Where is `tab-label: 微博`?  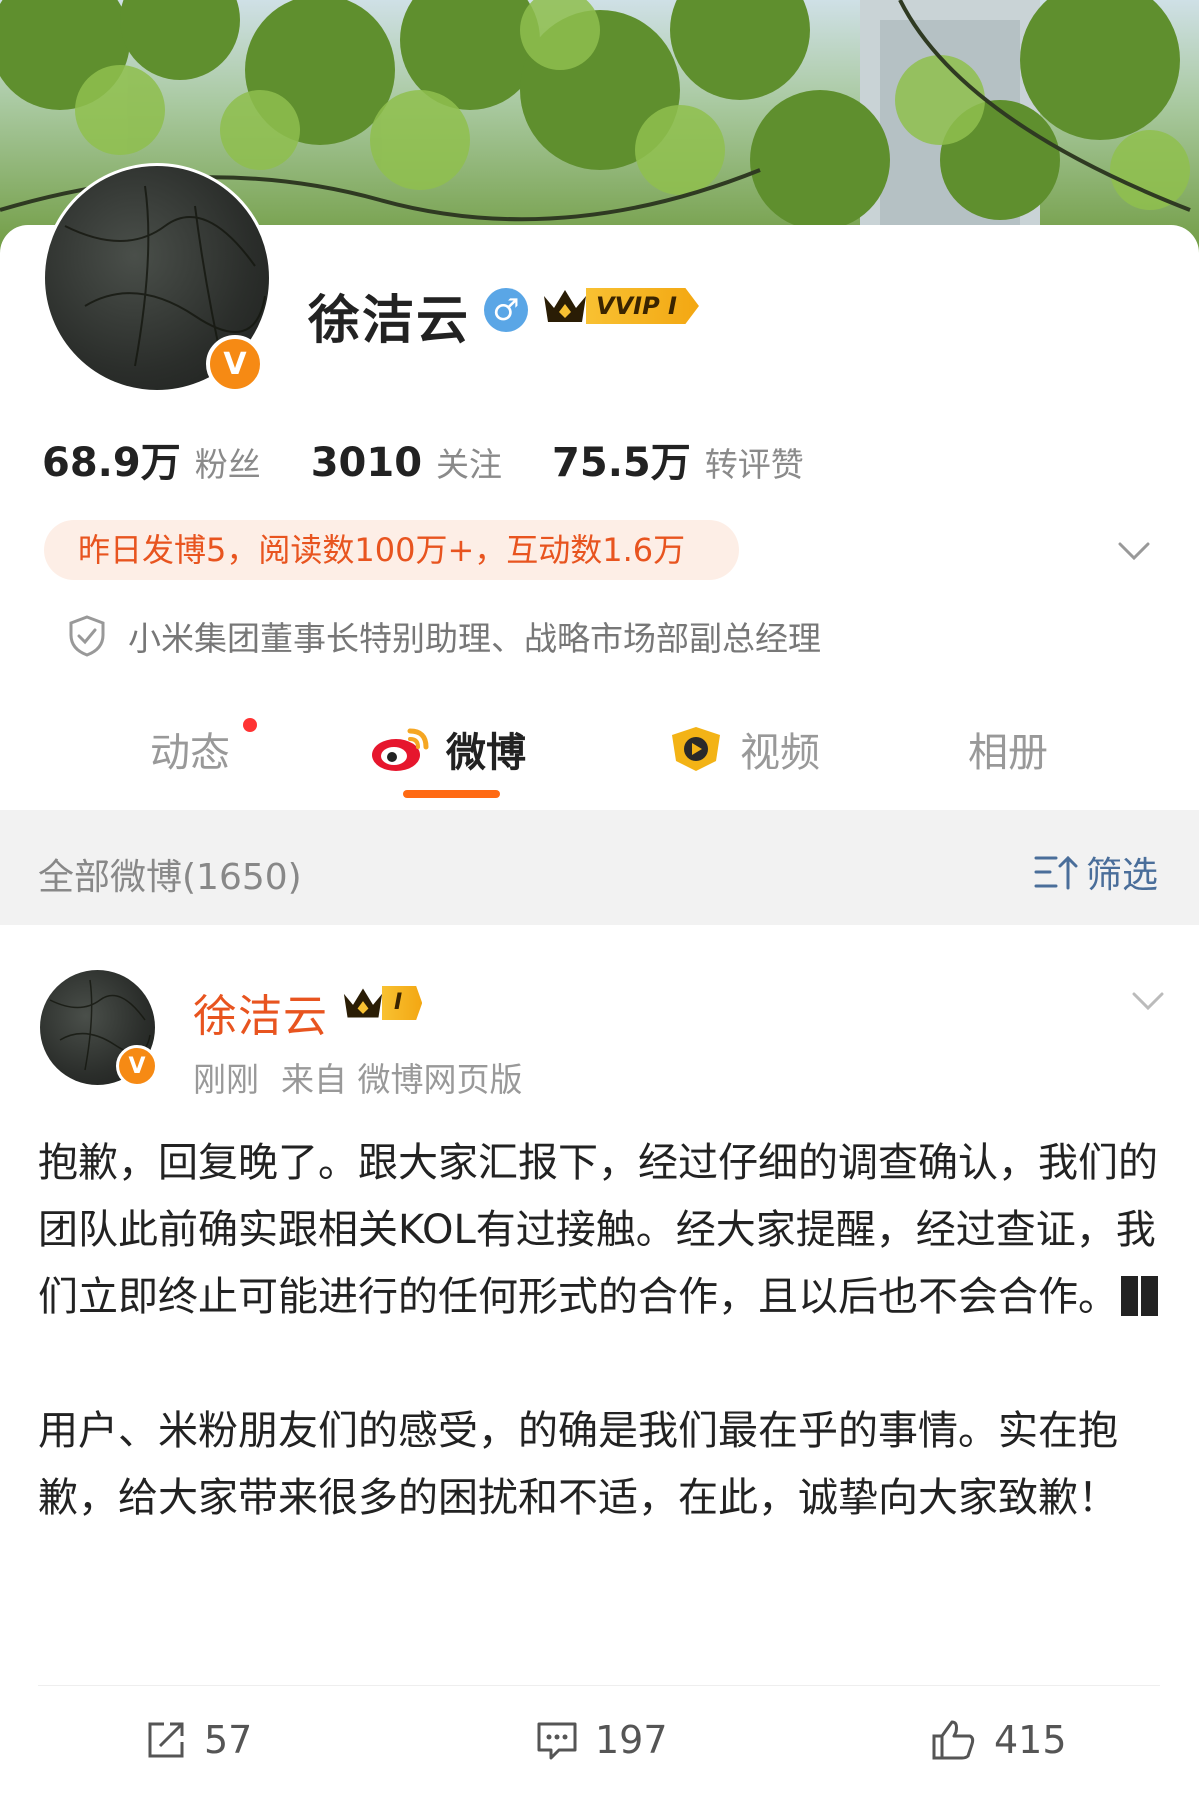
tab-label: 微博 is located at coordinates (486, 753).